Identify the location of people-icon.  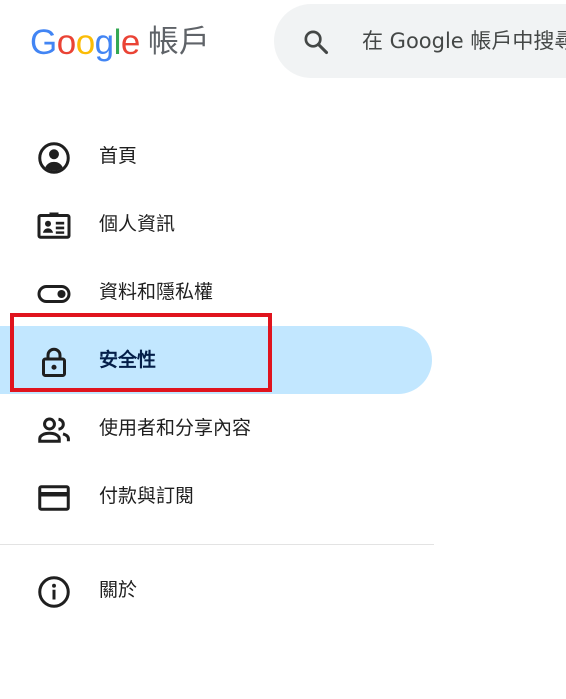
(54, 430).